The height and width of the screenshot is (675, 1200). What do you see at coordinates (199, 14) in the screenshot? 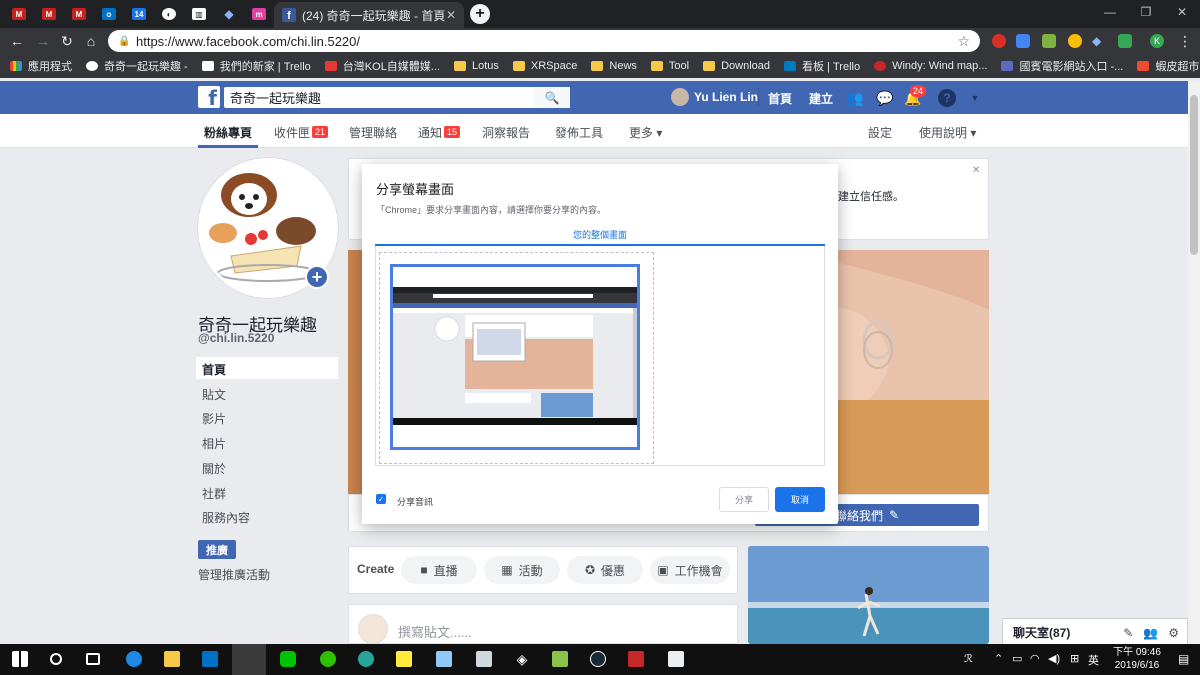
I see `pinned-tab-trello: ▥` at bounding box center [199, 14].